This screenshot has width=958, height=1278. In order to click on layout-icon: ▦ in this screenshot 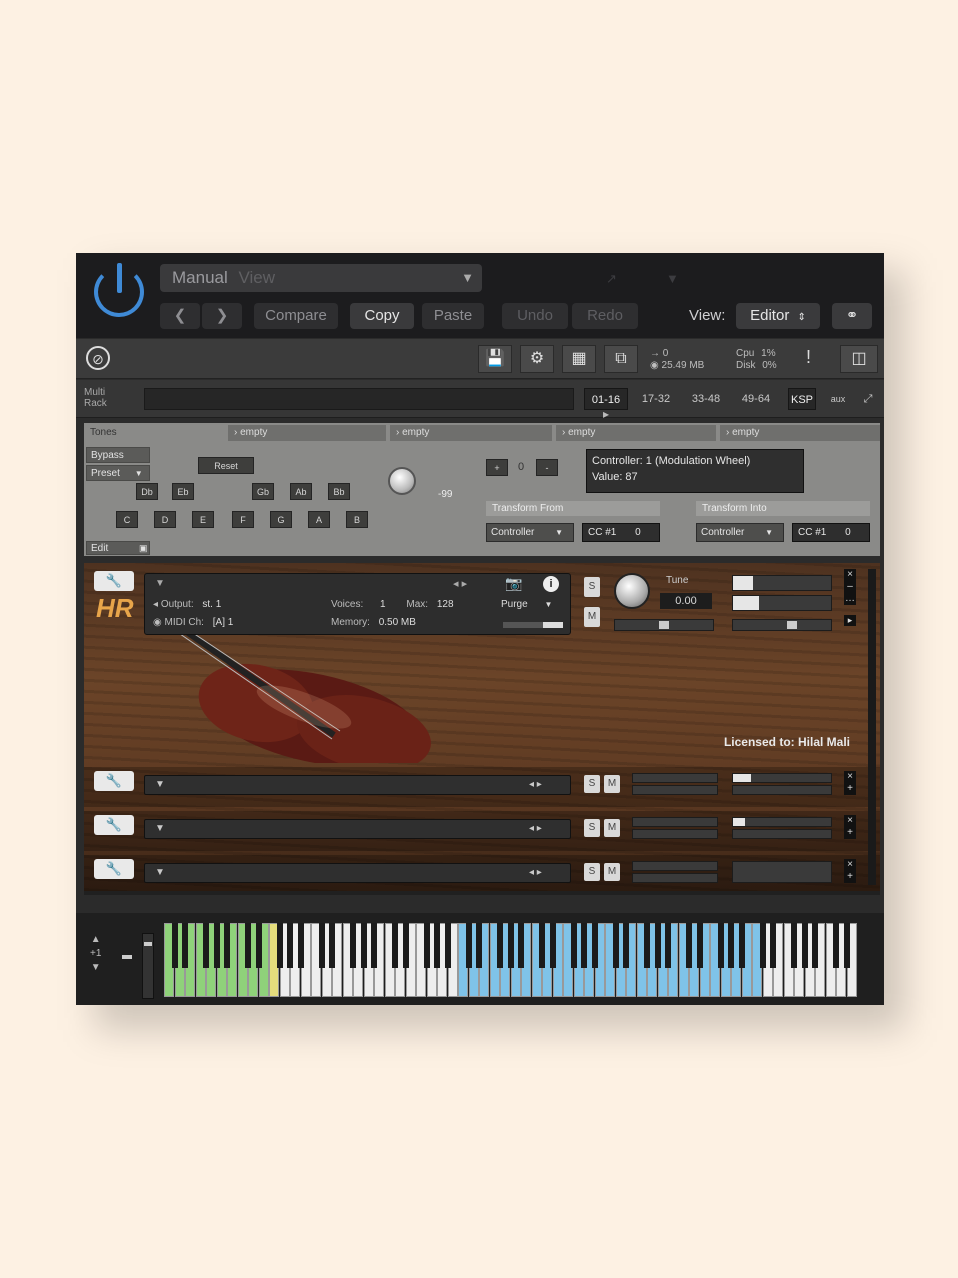, I will do `click(579, 359)`.